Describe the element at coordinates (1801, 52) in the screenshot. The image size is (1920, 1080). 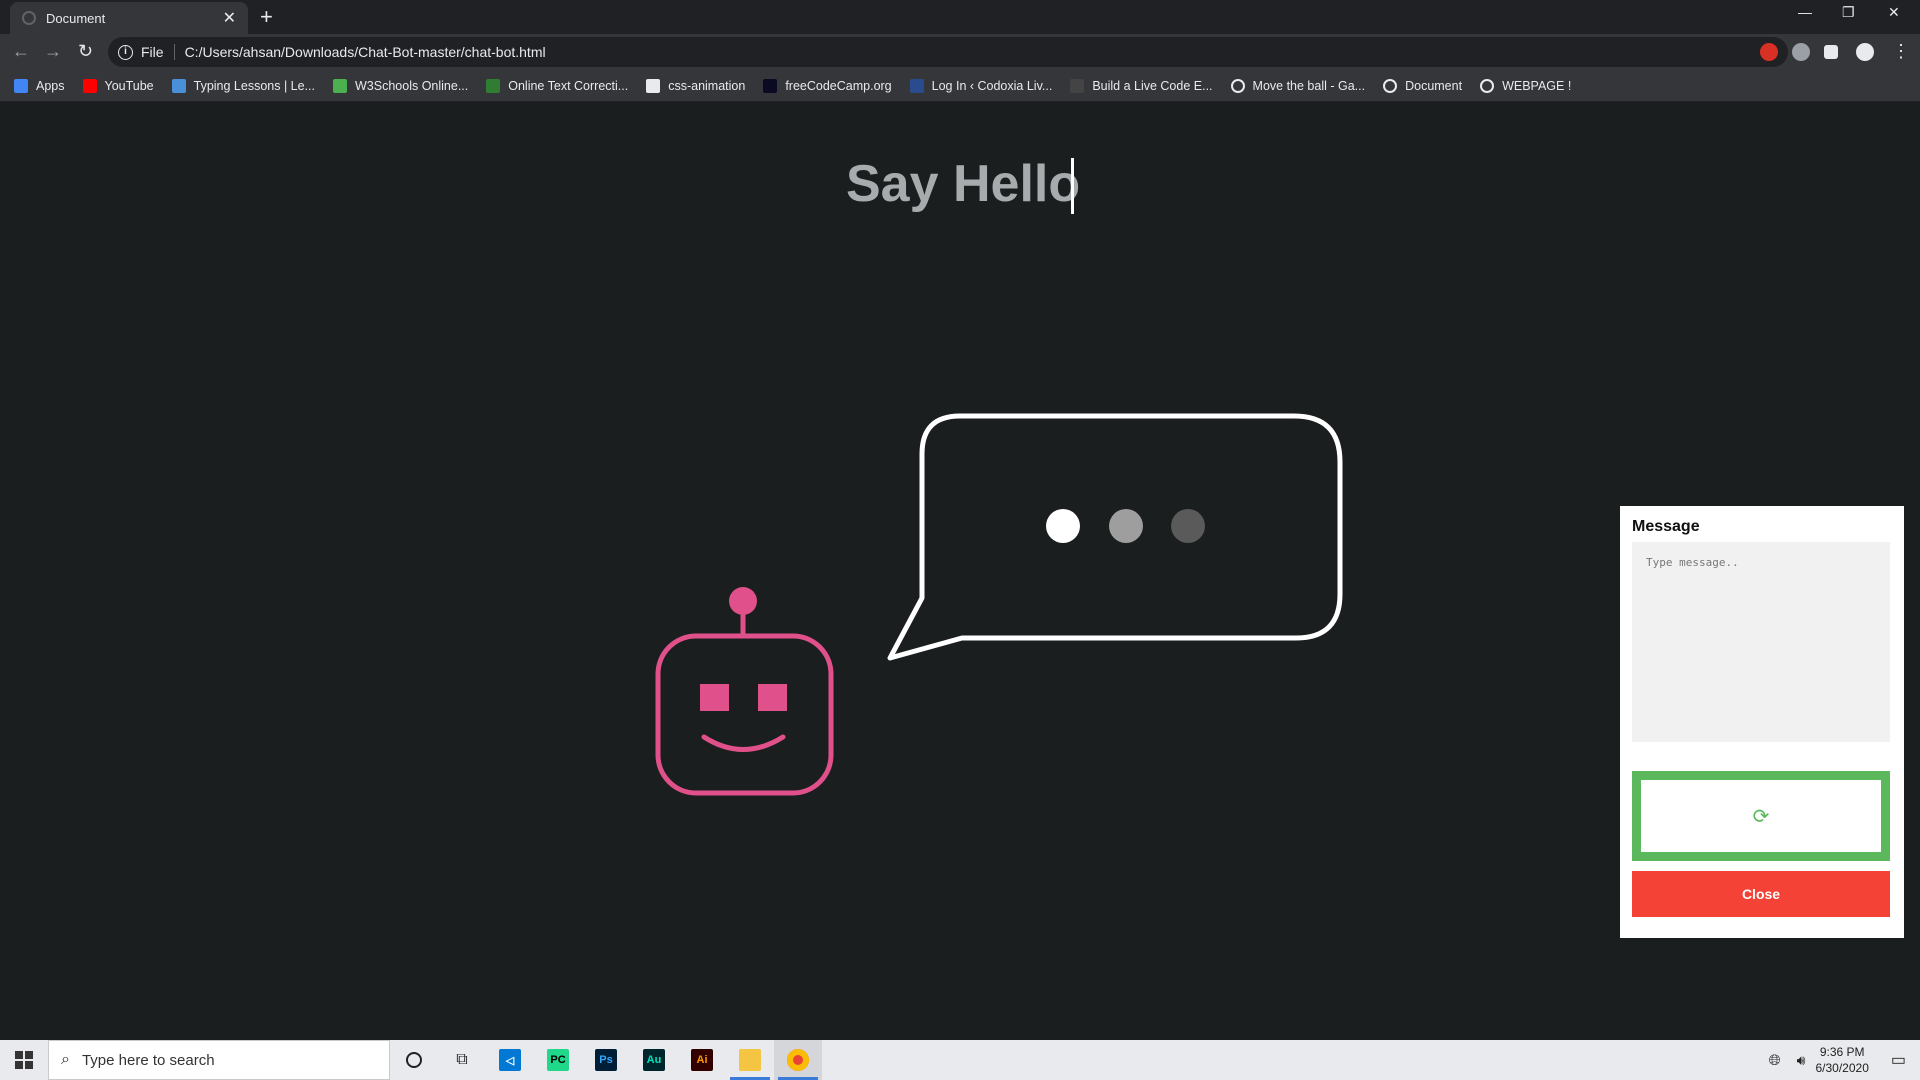
I see `extension-cloud-icon` at that location.